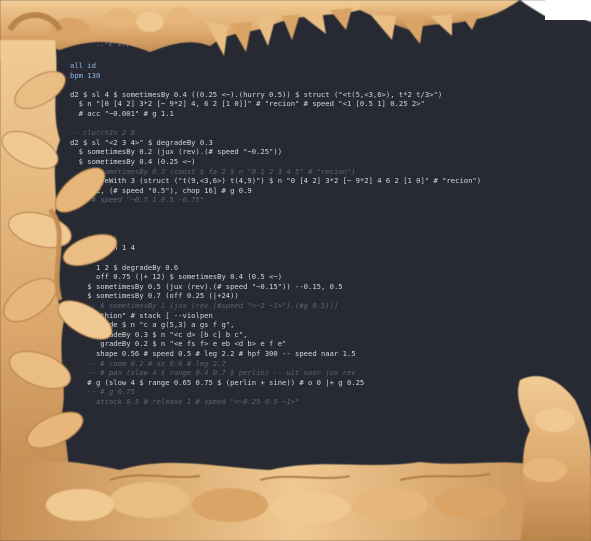 The height and width of the screenshot is (541, 591). Describe the element at coordinates (87, 258) in the screenshot. I see `code-line: d1` at that location.